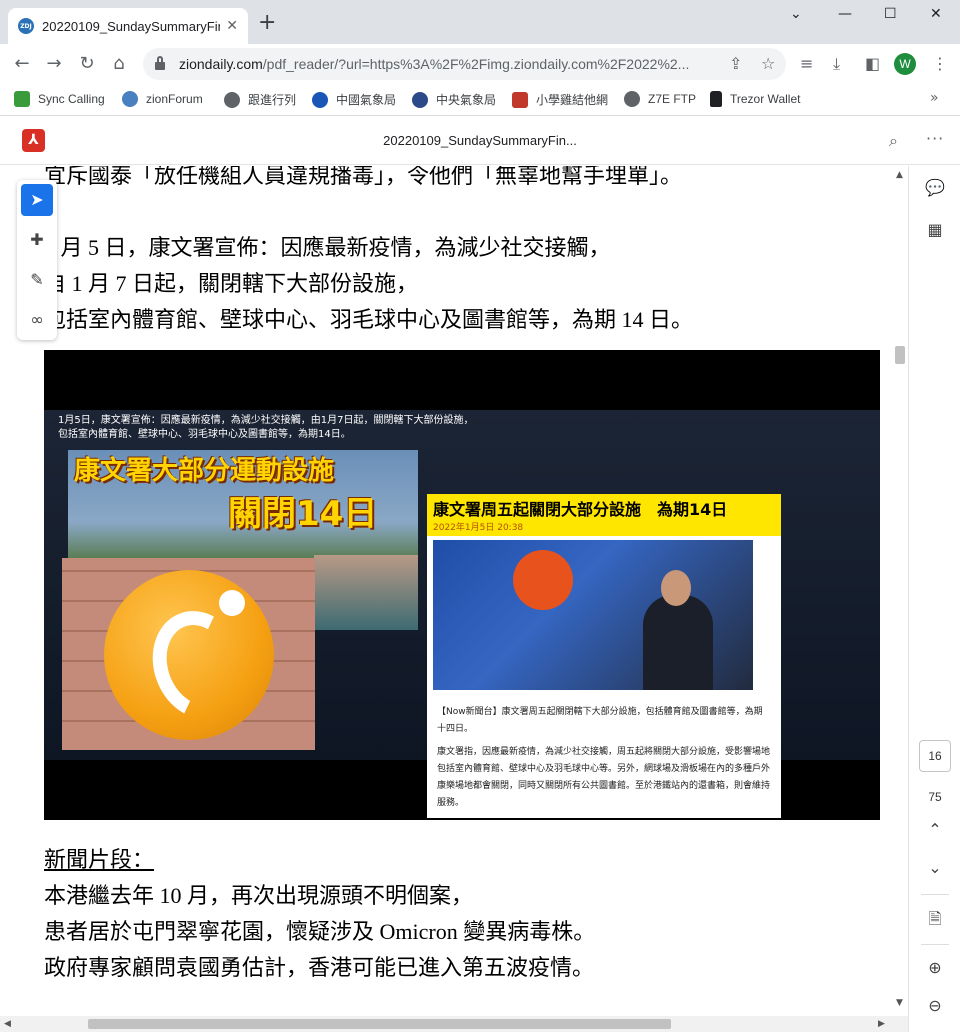 This screenshot has height=1032, width=960. What do you see at coordinates (466, 100) in the screenshot?
I see `bookmark-label: 中央氣象局` at bounding box center [466, 100].